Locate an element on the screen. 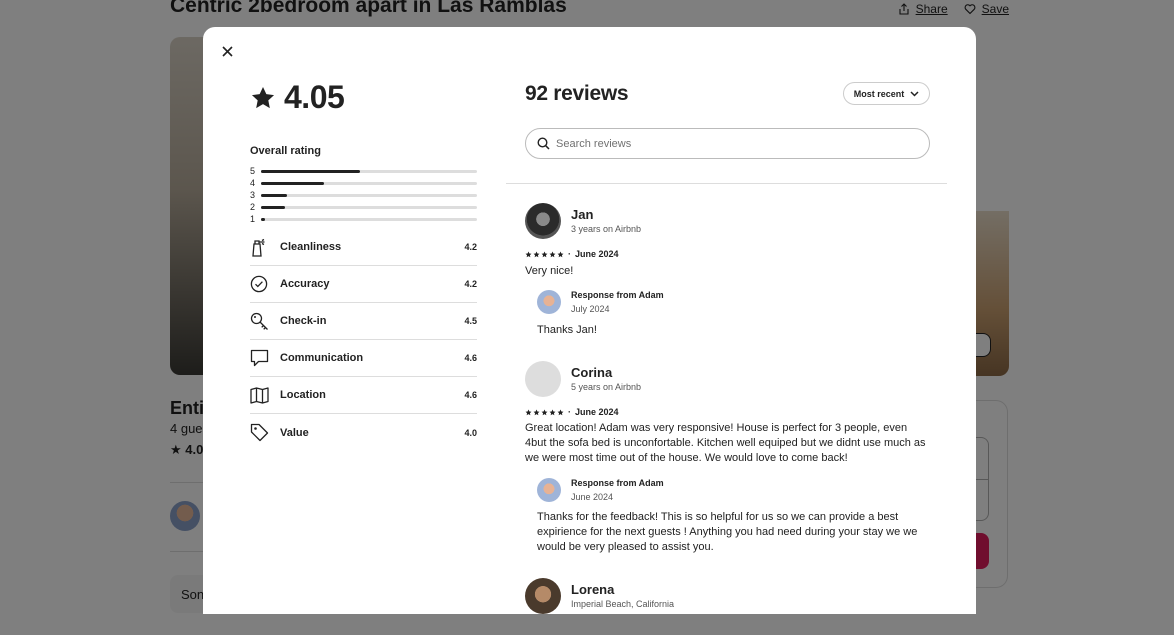 Image resolution: width=1174 pixels, height=635 pixels. response-date: June 2024 is located at coordinates (592, 497).